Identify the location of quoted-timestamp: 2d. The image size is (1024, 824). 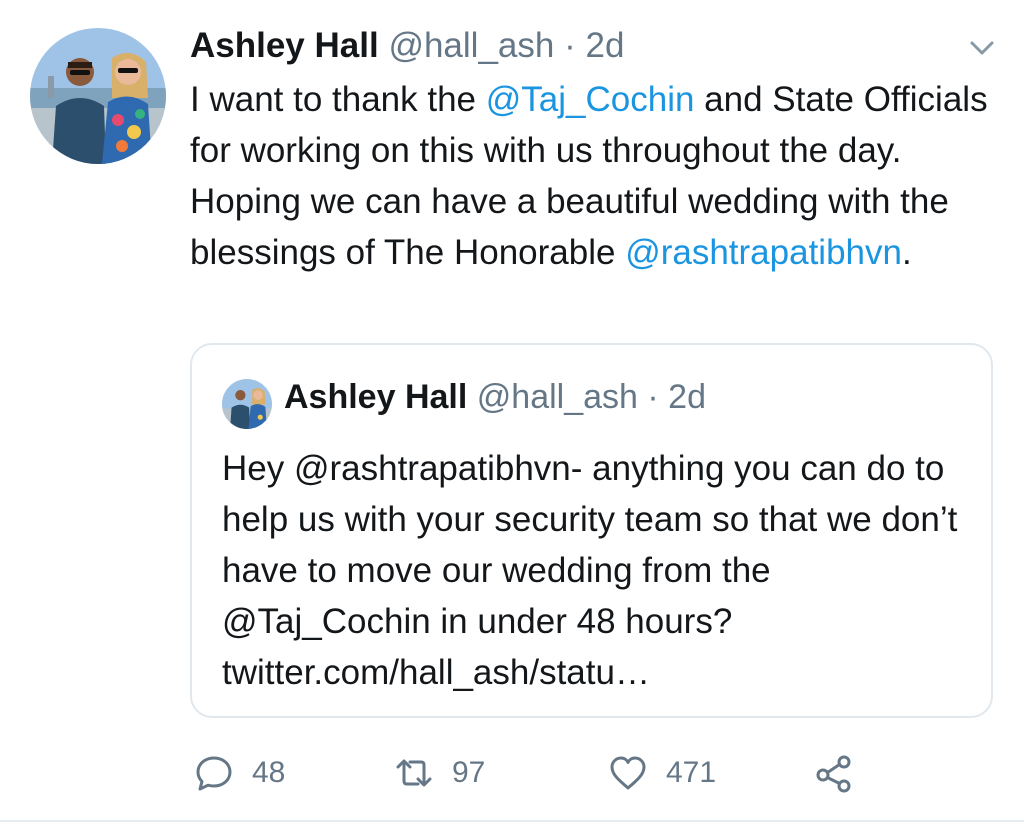
(687, 397).